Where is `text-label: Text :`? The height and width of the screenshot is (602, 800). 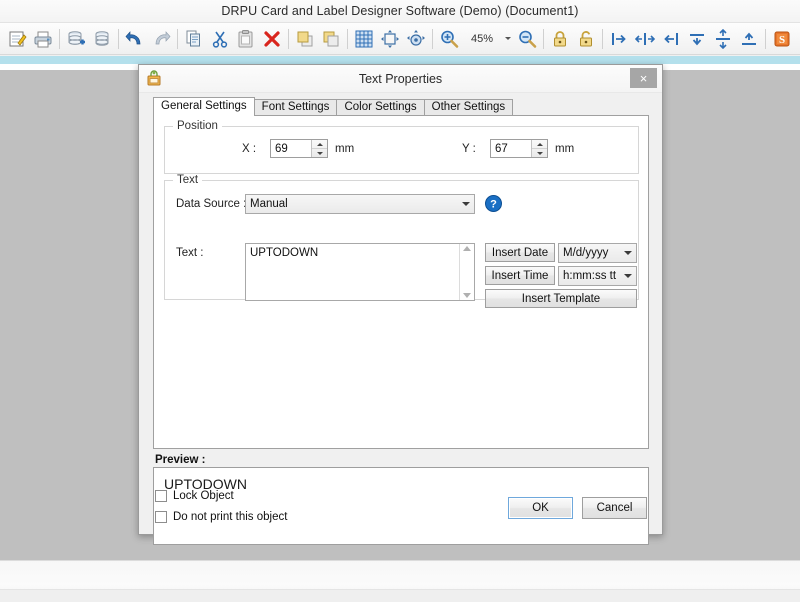 text-label: Text : is located at coordinates (190, 253).